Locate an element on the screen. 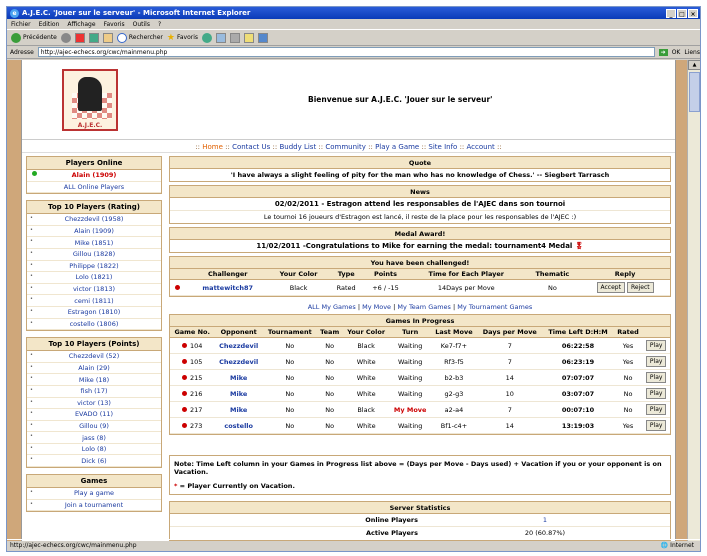 This screenshot has height=556, width=707. menu-view: Affichage is located at coordinates (81, 24).